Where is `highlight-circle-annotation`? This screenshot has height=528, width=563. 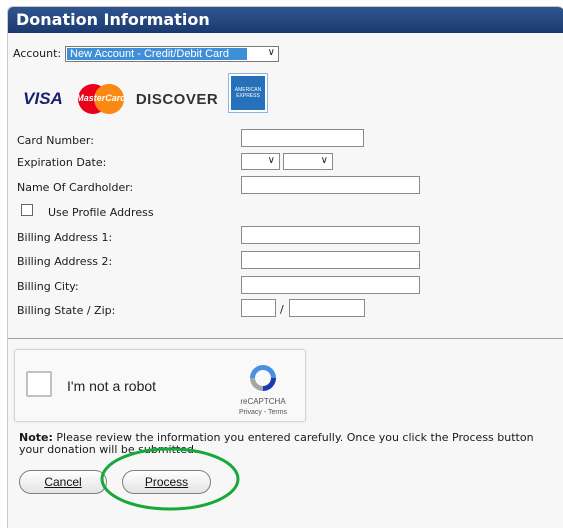 highlight-circle-annotation is located at coordinates (170, 479).